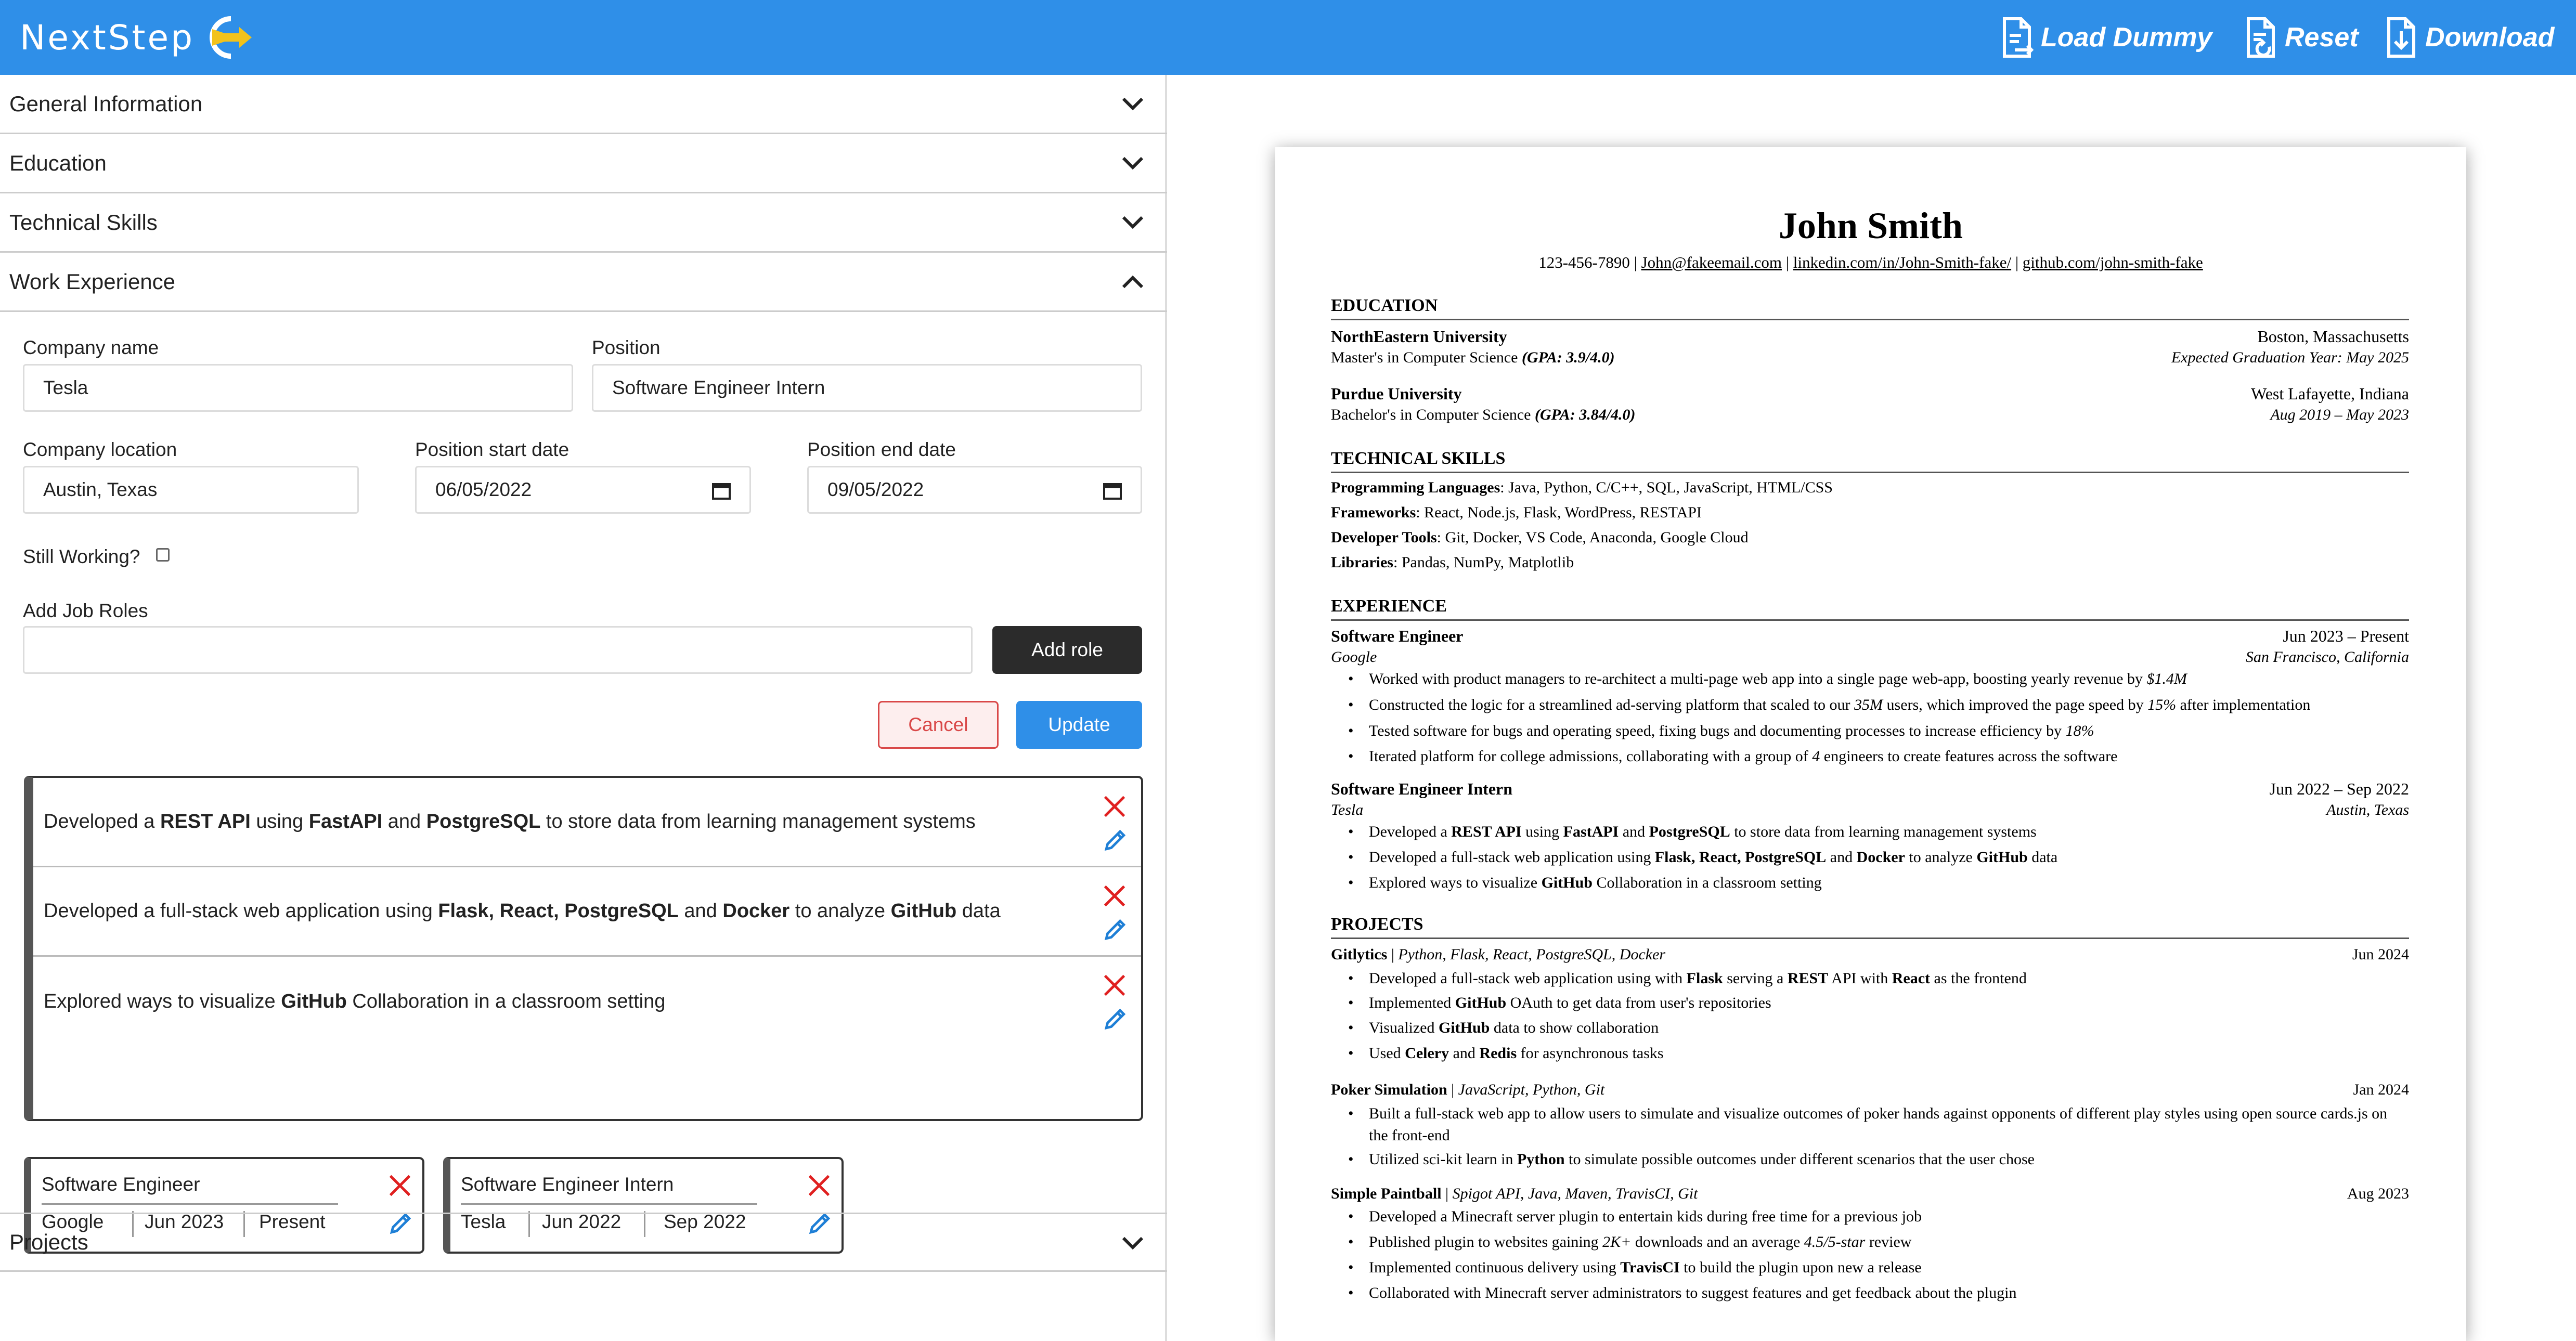 The image size is (2576, 1341). What do you see at coordinates (506, 1001) in the screenshot?
I see `role-text-segment: Collaboration in a classroom setting` at bounding box center [506, 1001].